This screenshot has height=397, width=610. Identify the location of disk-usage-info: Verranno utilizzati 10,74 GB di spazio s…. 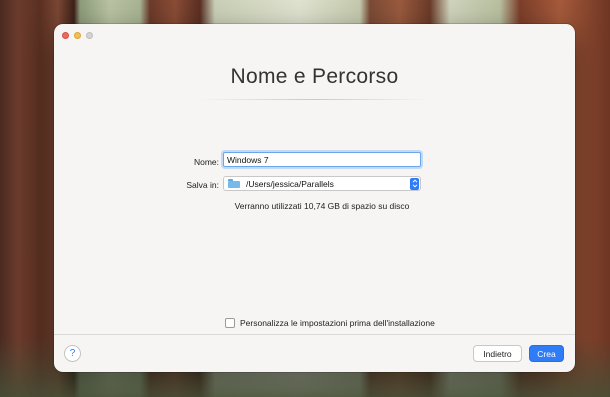
(322, 206).